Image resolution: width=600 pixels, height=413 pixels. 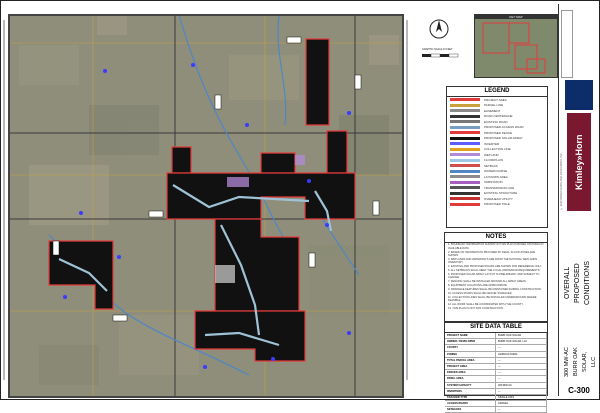 What do you see at coordinates (470, 385) in the screenshot?
I see `table-cell-label: SYSTEM CAPACITY` at bounding box center [470, 385].